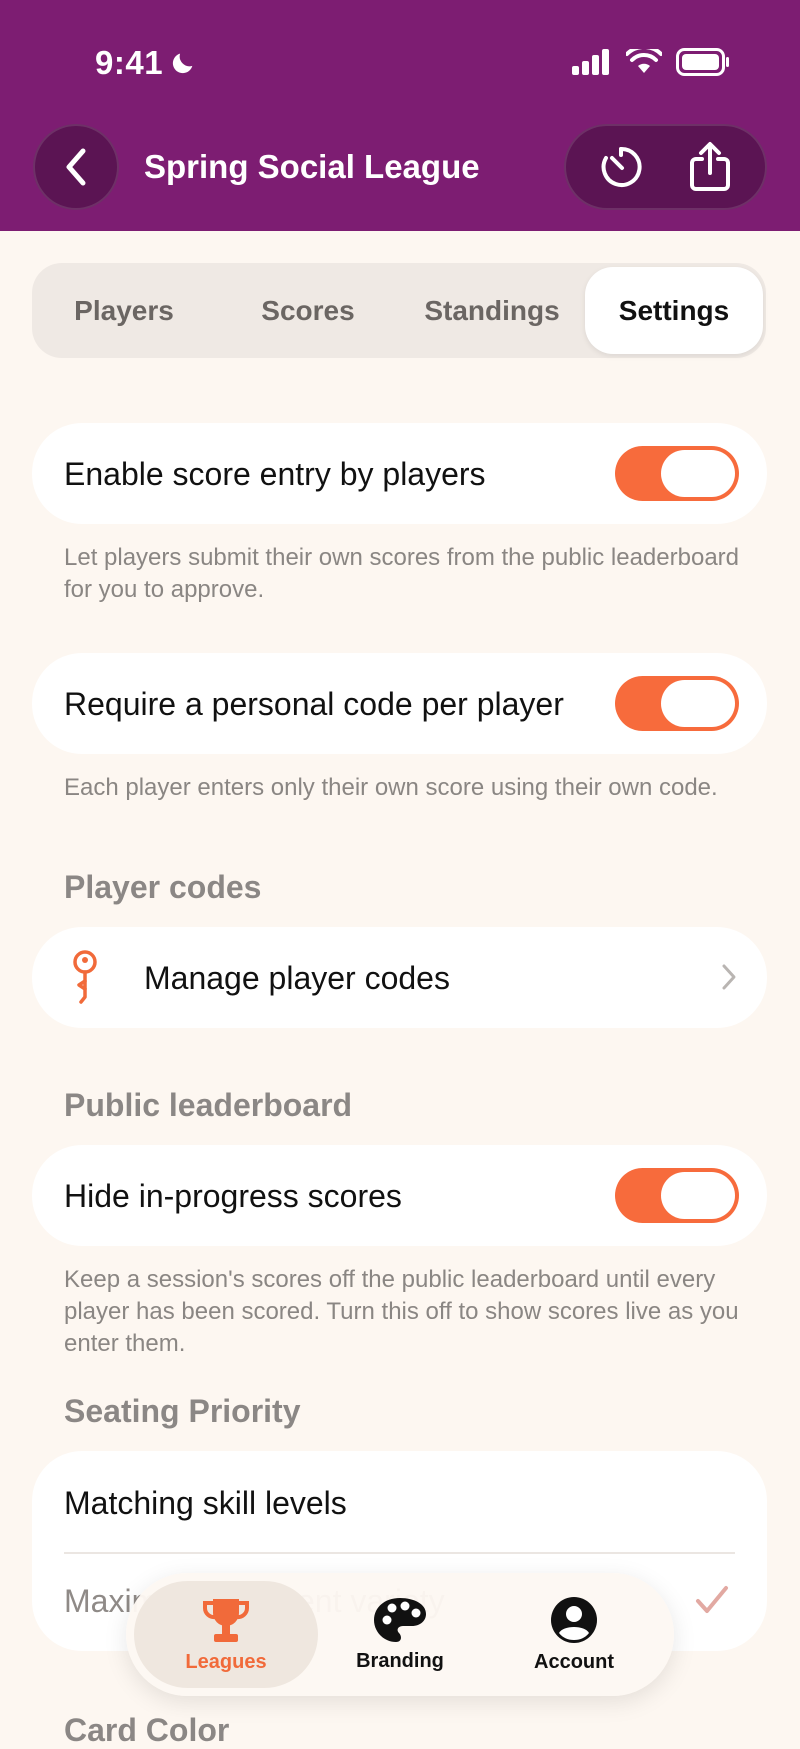  I want to click on share-button, so click(710, 167).